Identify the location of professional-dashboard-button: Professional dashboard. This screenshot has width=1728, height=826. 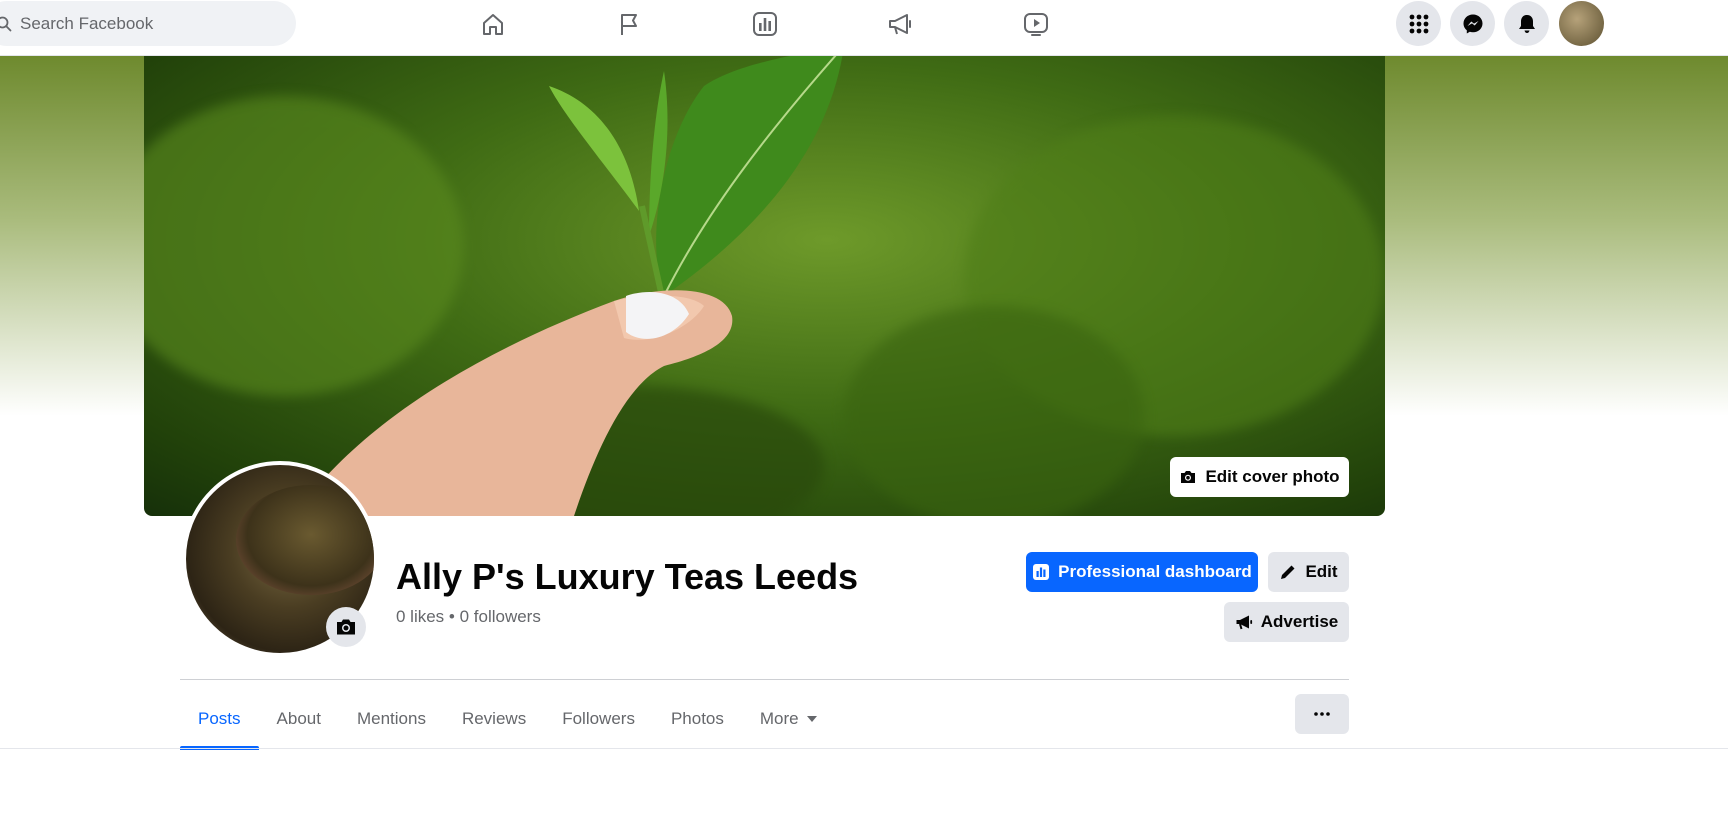
(1142, 572).